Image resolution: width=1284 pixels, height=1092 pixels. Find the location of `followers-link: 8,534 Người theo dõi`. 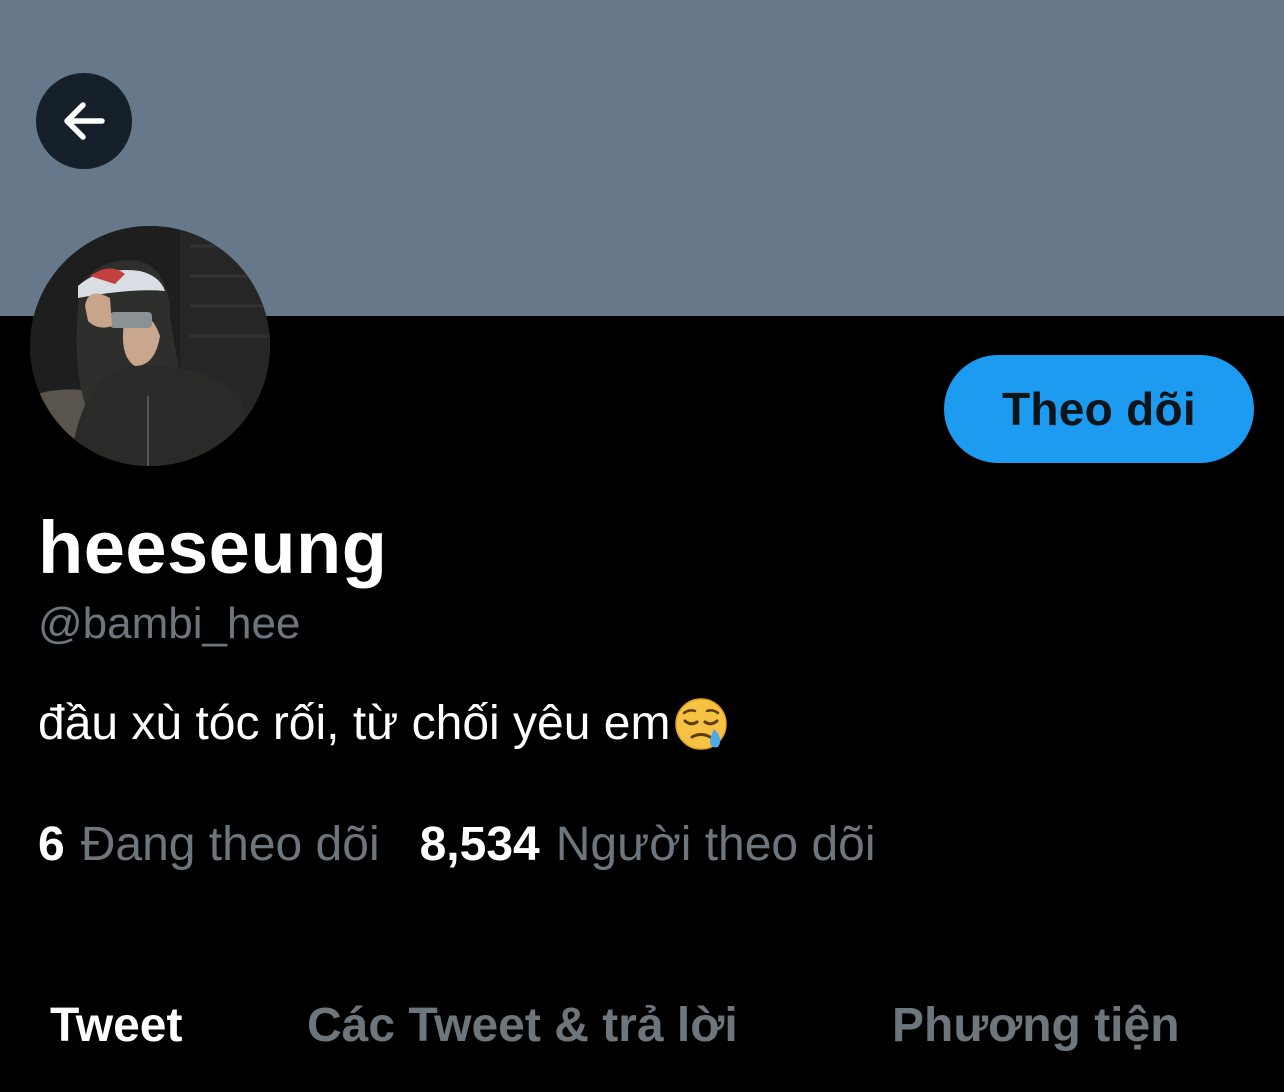

followers-link: 8,534 Người theo dõi is located at coordinates (648, 845).